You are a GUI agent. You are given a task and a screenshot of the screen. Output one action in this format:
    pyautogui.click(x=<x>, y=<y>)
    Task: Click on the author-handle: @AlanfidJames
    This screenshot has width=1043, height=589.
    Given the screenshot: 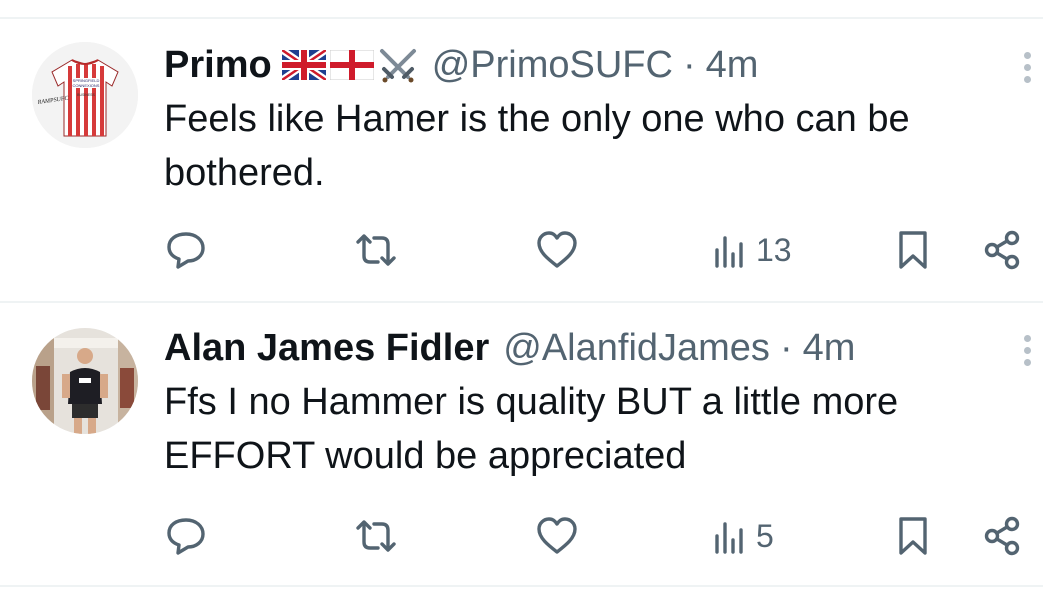 What is the action you would take?
    pyautogui.click(x=636, y=348)
    